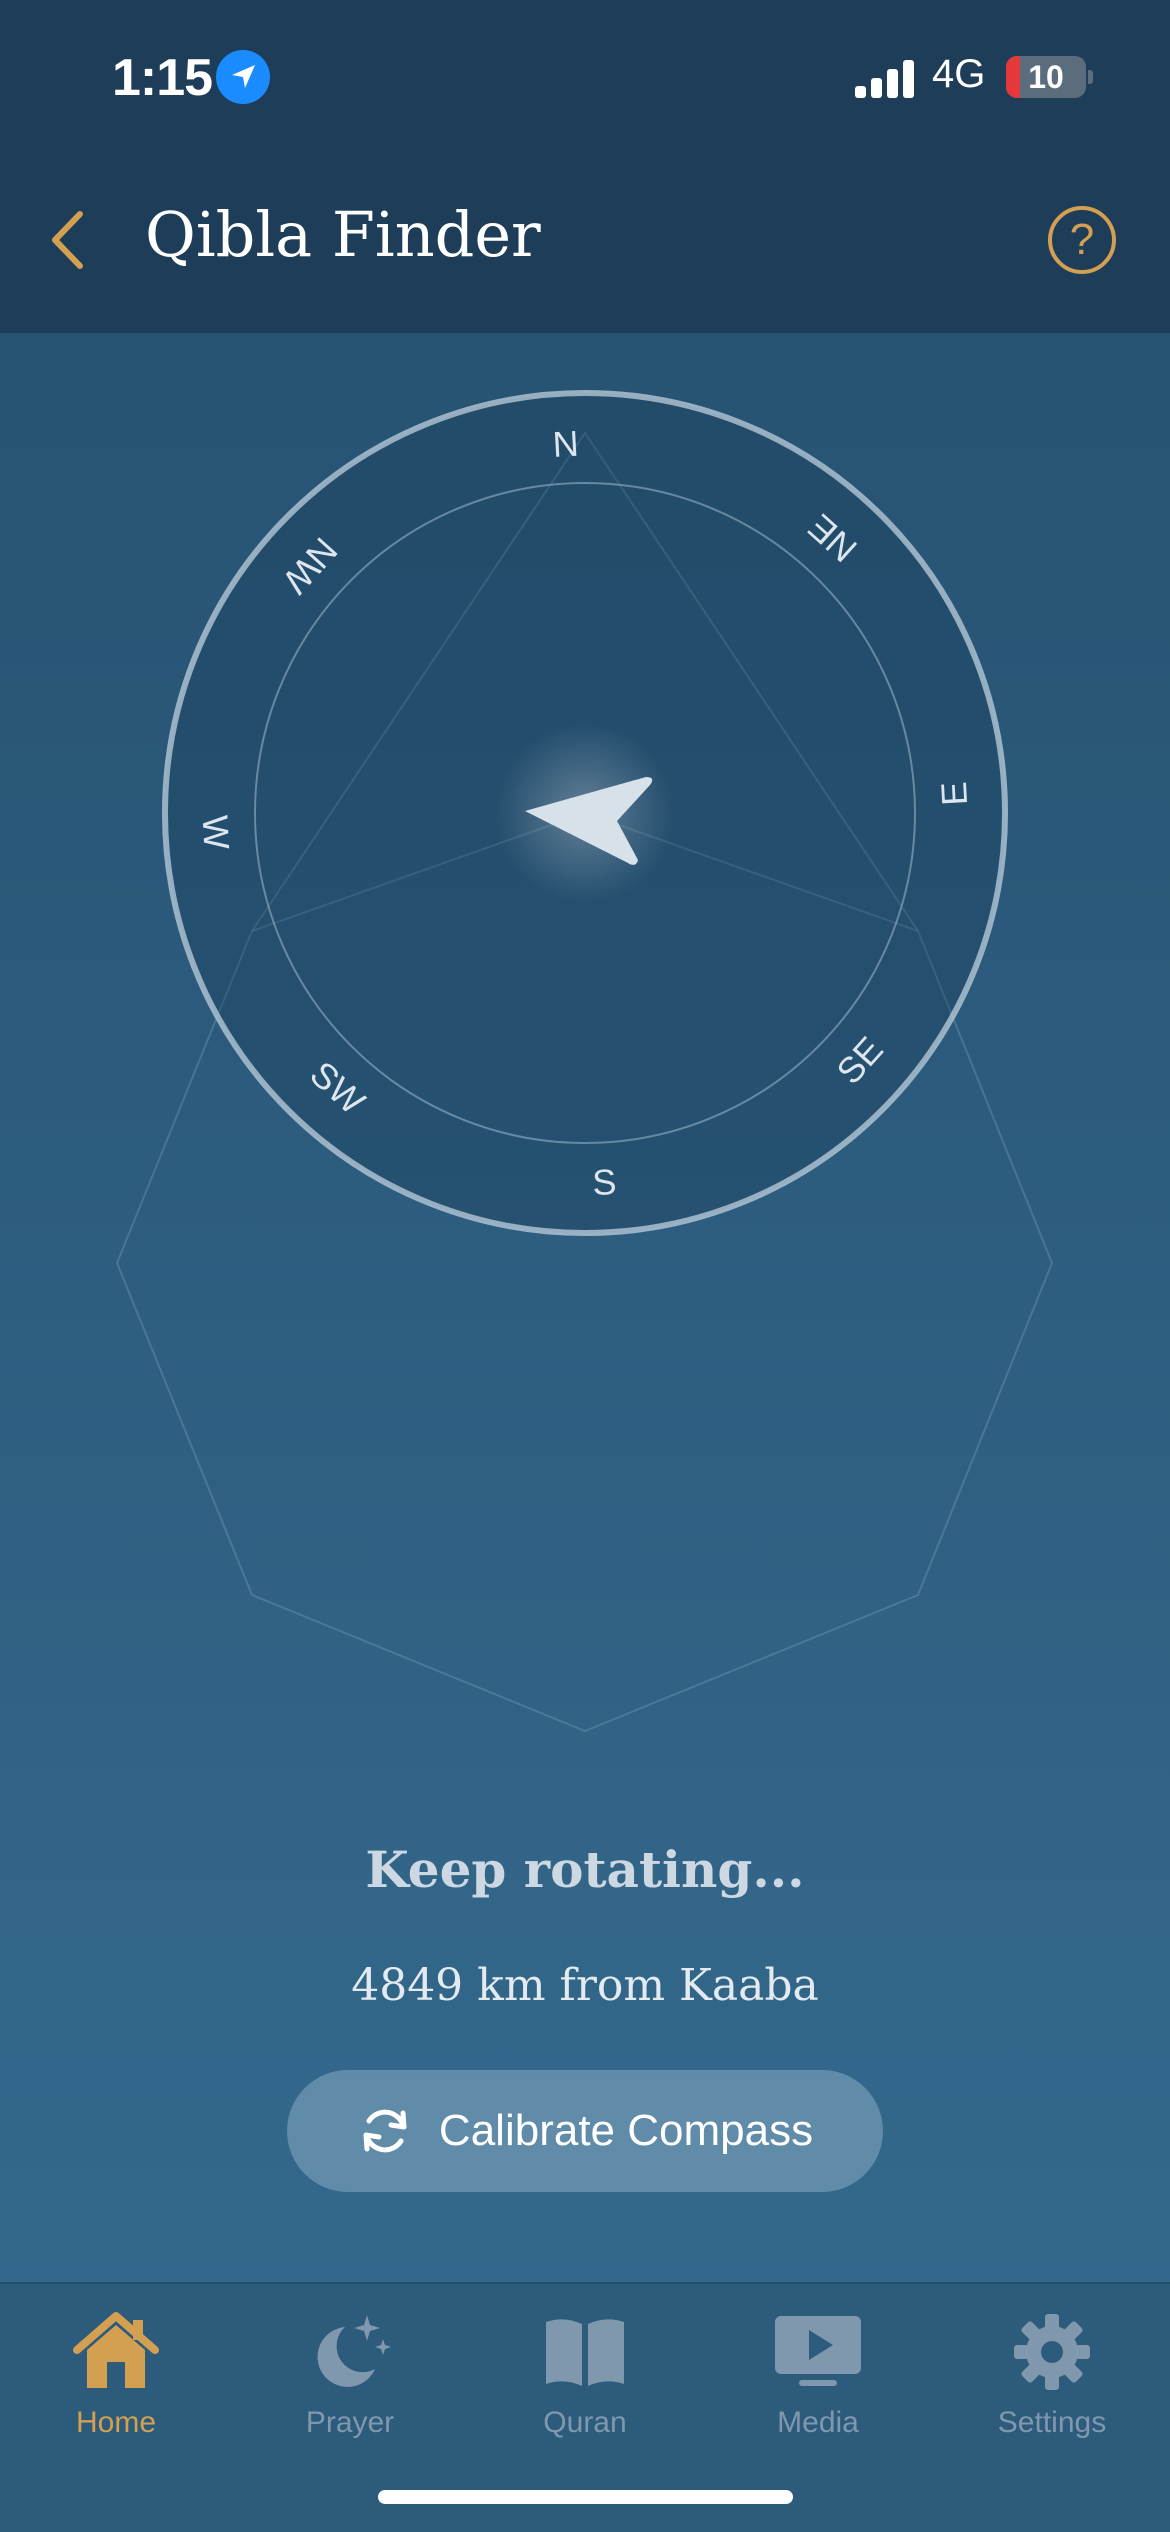  I want to click on header-area: 1:15 4G 10 Qibla Finder ?, so click(585, 166).